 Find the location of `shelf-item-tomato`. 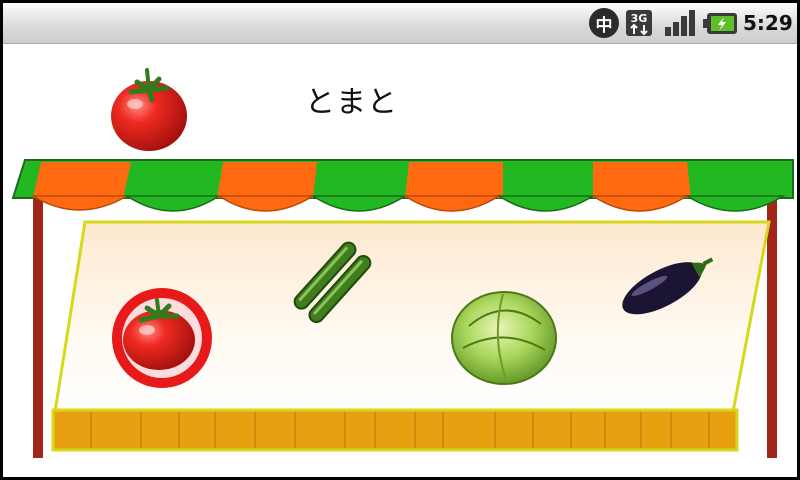

shelf-item-tomato is located at coordinates (162, 340).